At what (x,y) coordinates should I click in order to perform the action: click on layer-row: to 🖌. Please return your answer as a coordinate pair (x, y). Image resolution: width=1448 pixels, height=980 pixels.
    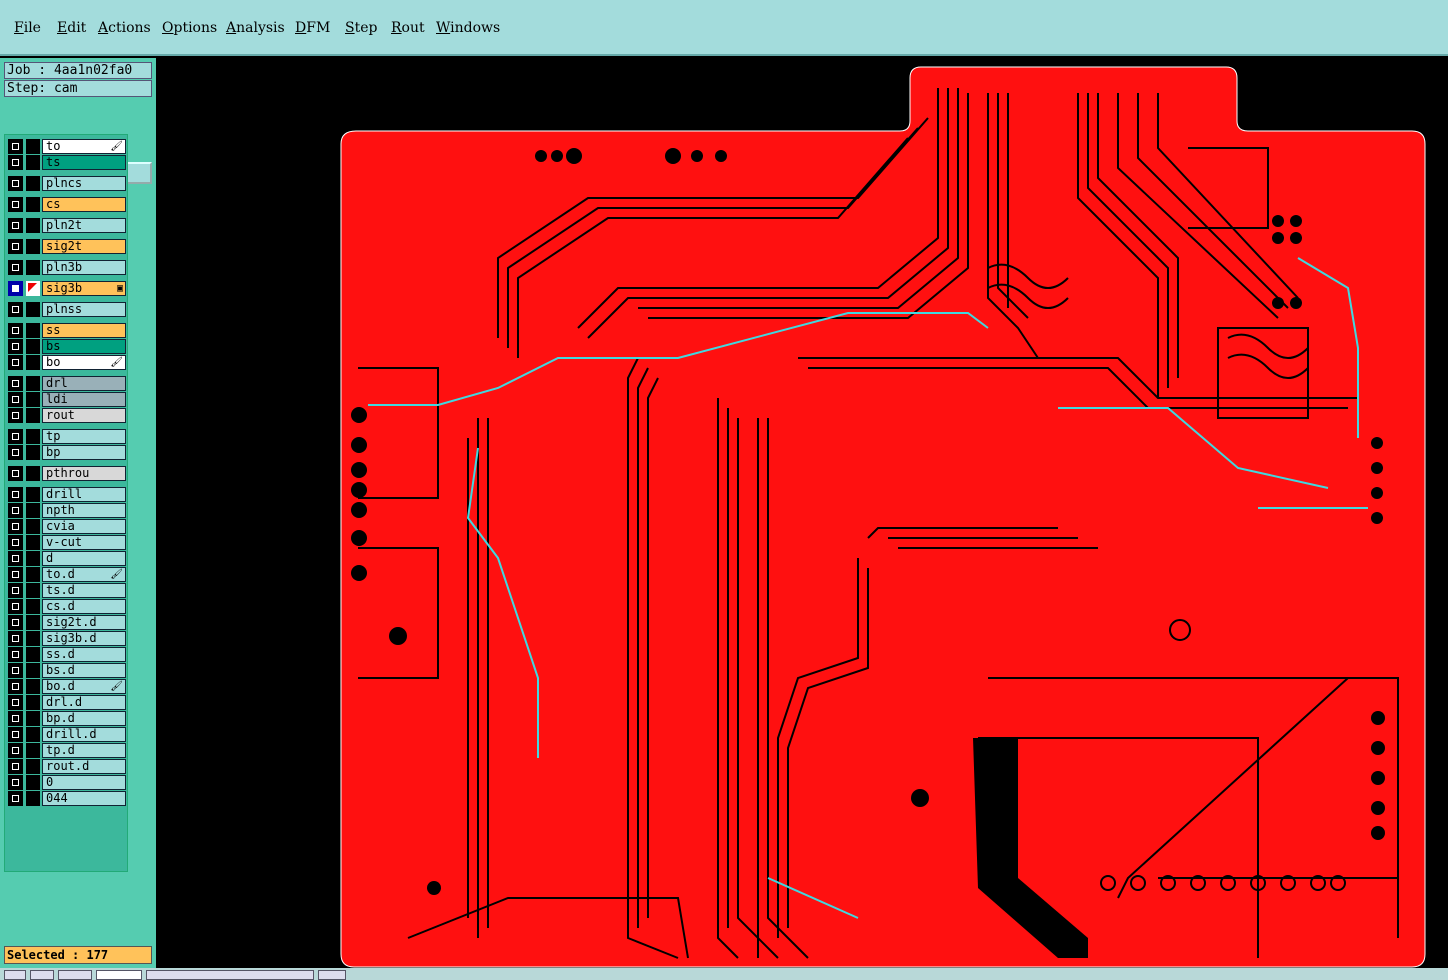
    Looking at the image, I should click on (67, 146).